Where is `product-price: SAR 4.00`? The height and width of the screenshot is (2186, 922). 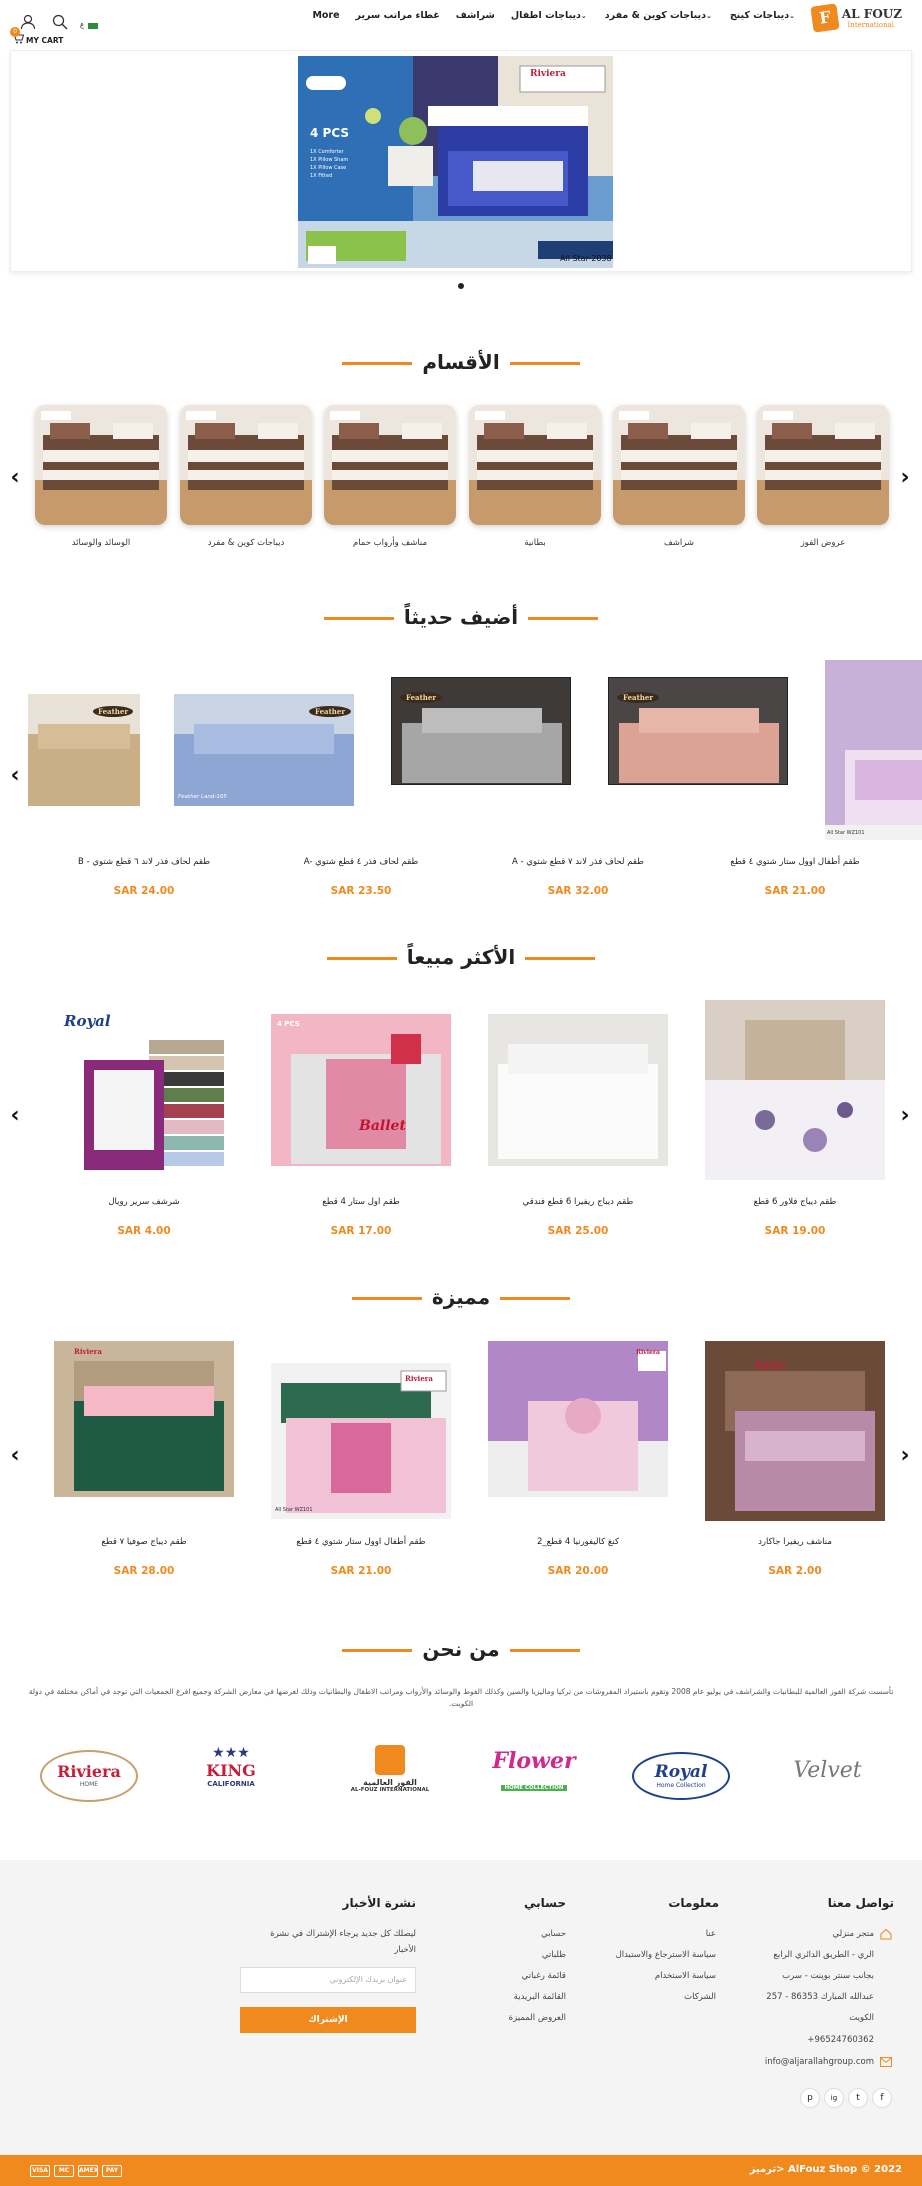
product-price: SAR 4.00 is located at coordinates (144, 1231).